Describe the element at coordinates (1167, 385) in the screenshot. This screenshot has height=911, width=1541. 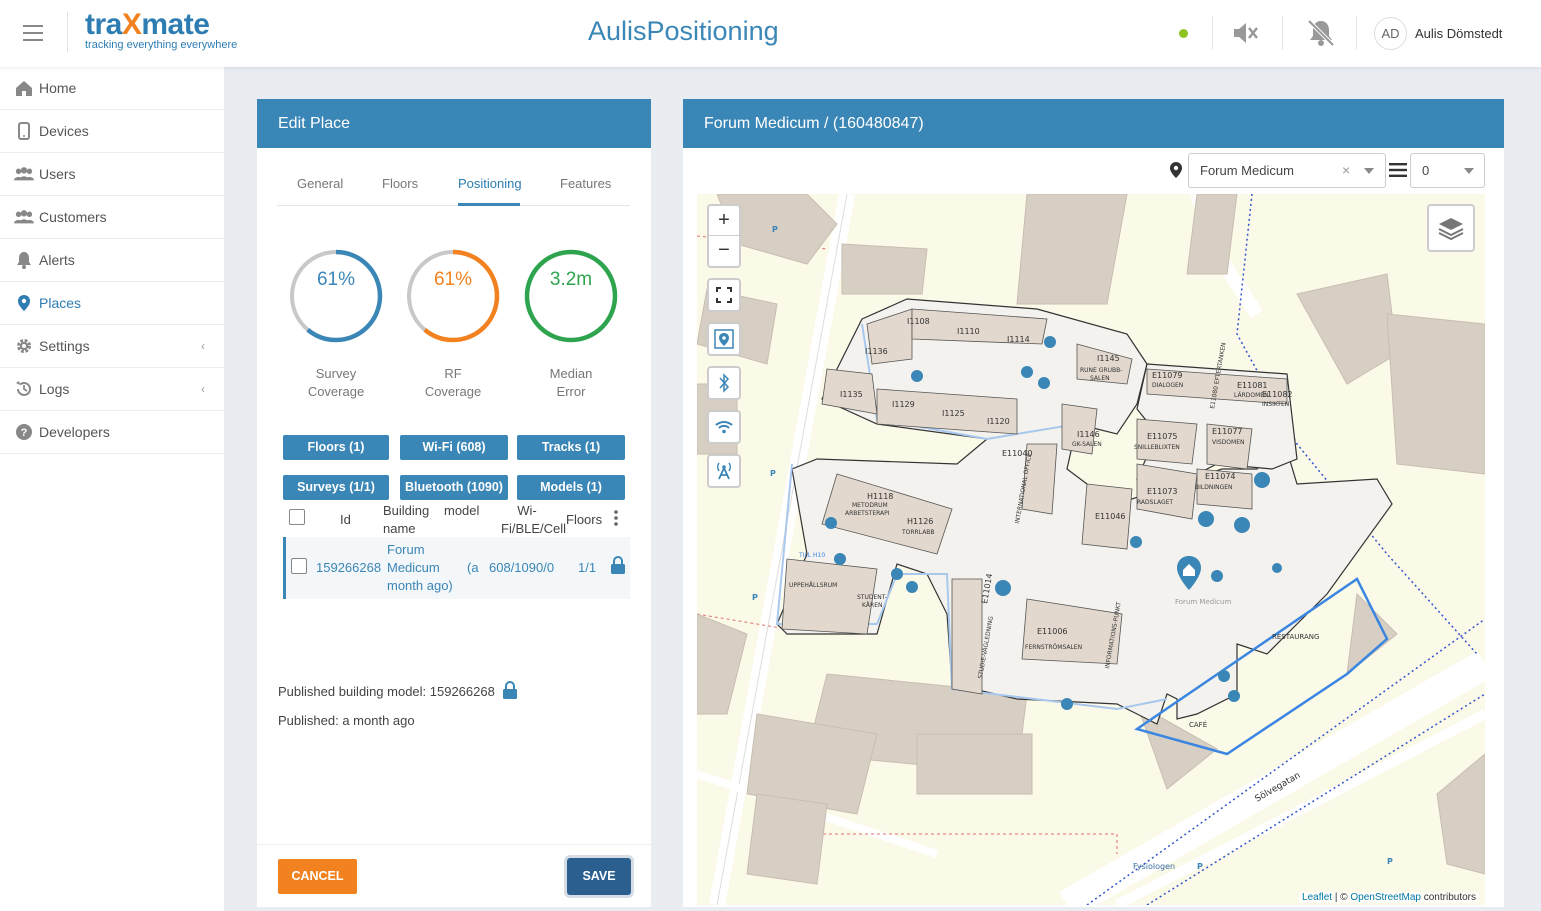
I see `room-label: DIALOGEN` at that location.